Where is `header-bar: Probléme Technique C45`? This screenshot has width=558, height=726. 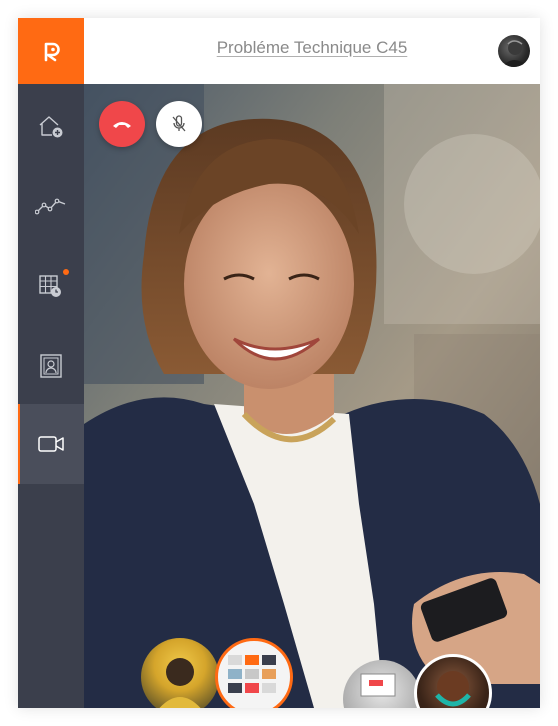
header-bar: Probléme Technique C45 is located at coordinates (312, 51).